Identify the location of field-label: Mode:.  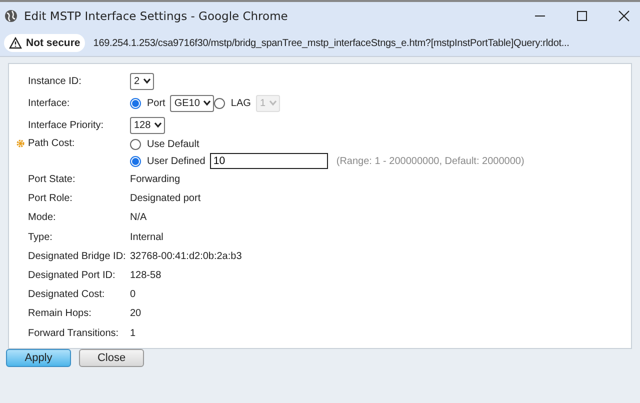
(42, 218).